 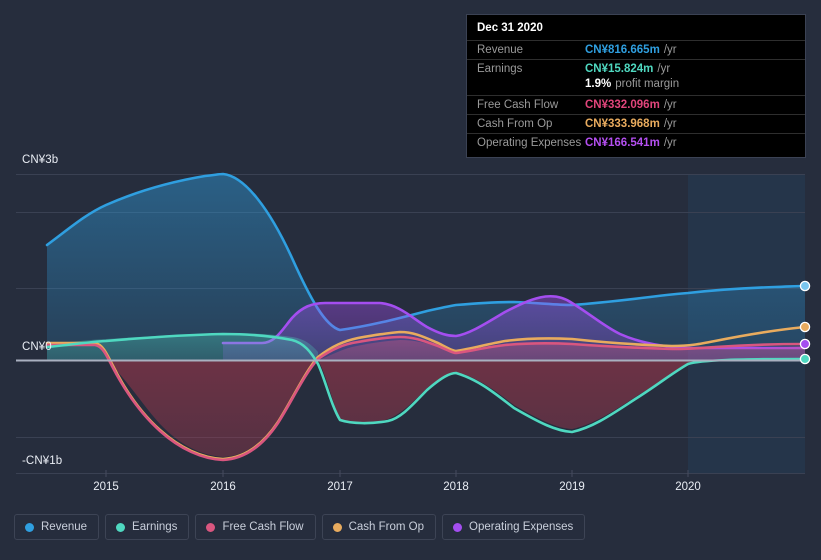 I want to click on legend-item-revenue: Revenue, so click(x=57, y=527).